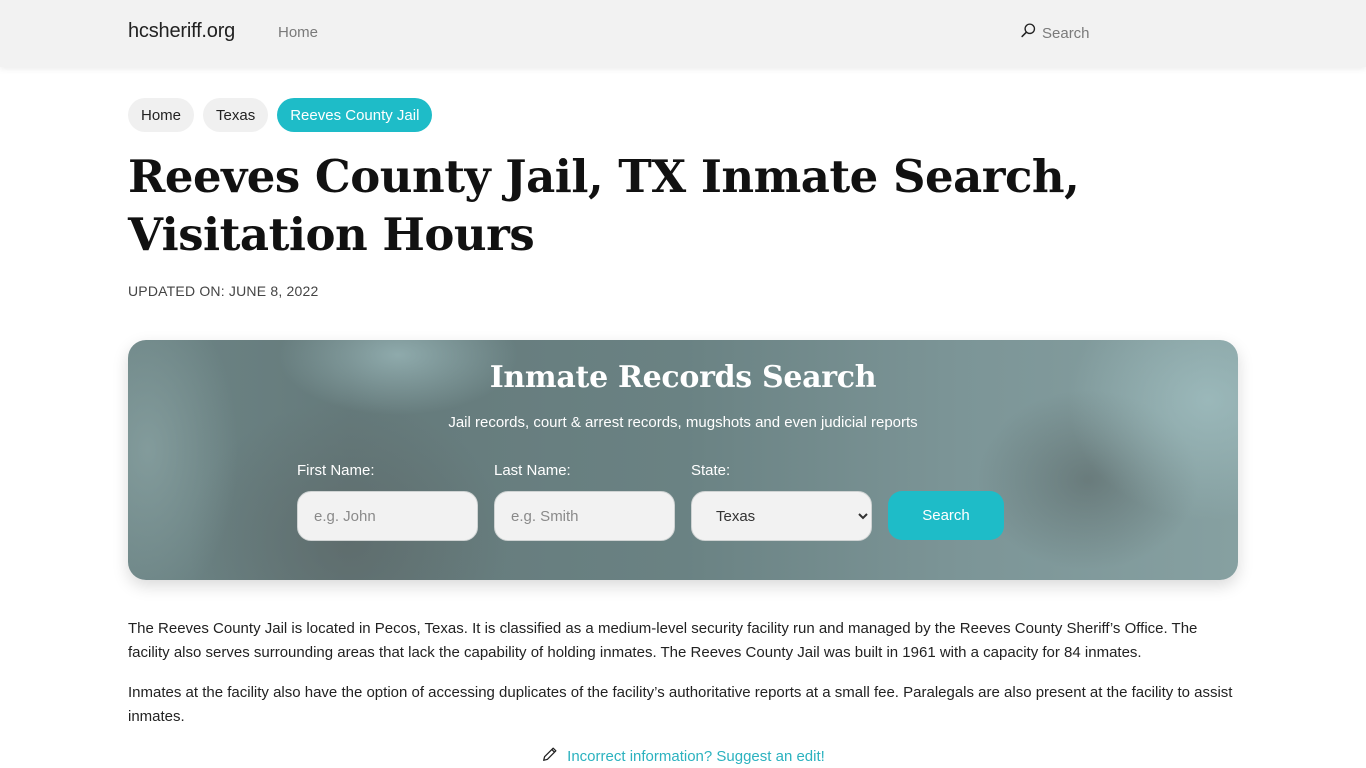  I want to click on last-name-group: Last Name:, so click(584, 501).